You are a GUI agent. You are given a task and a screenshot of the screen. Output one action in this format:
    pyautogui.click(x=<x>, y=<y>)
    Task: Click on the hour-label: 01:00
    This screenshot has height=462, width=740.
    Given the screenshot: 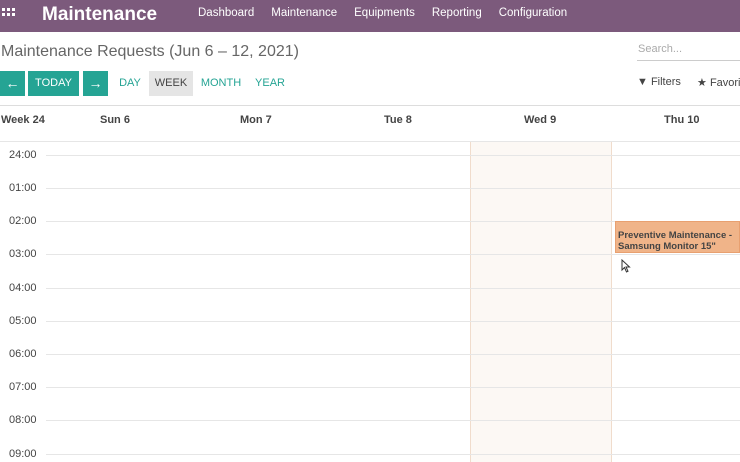 What is the action you would take?
    pyautogui.click(x=23, y=188)
    